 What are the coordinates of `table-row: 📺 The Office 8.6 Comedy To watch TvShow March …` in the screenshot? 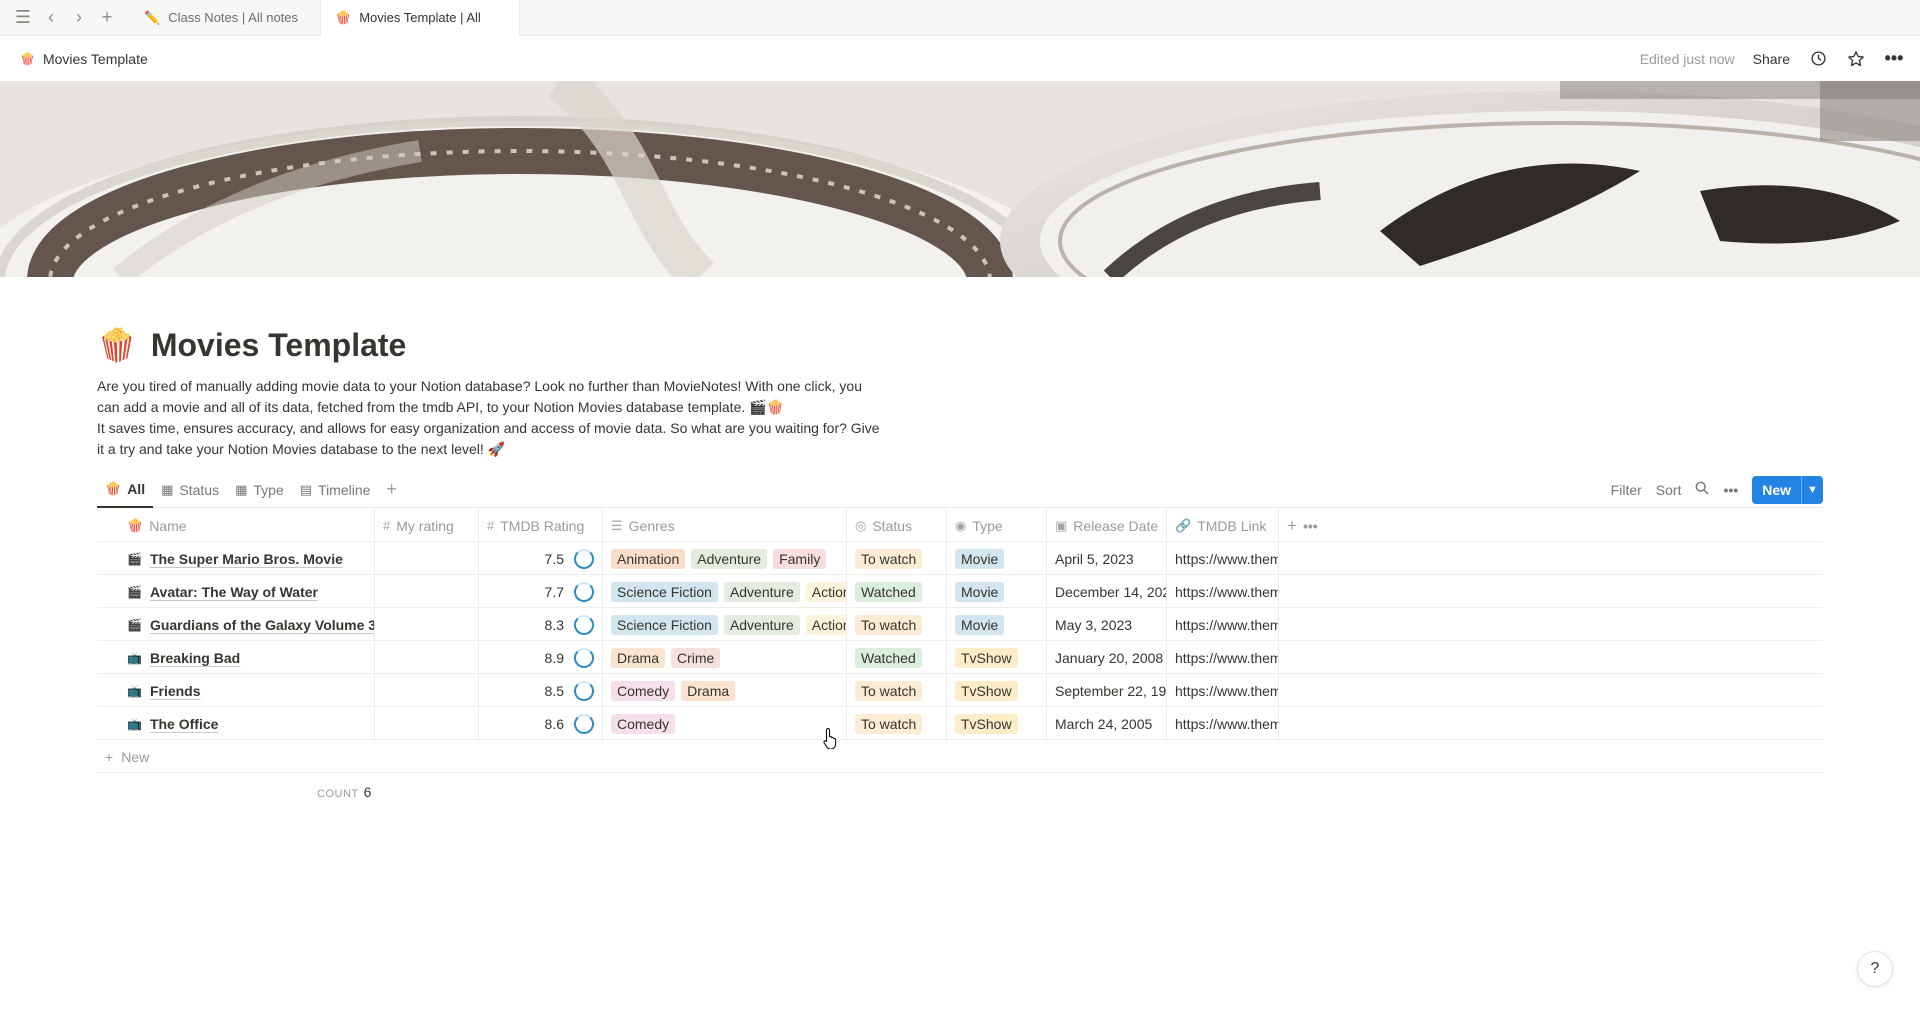 It's located at (960, 723).